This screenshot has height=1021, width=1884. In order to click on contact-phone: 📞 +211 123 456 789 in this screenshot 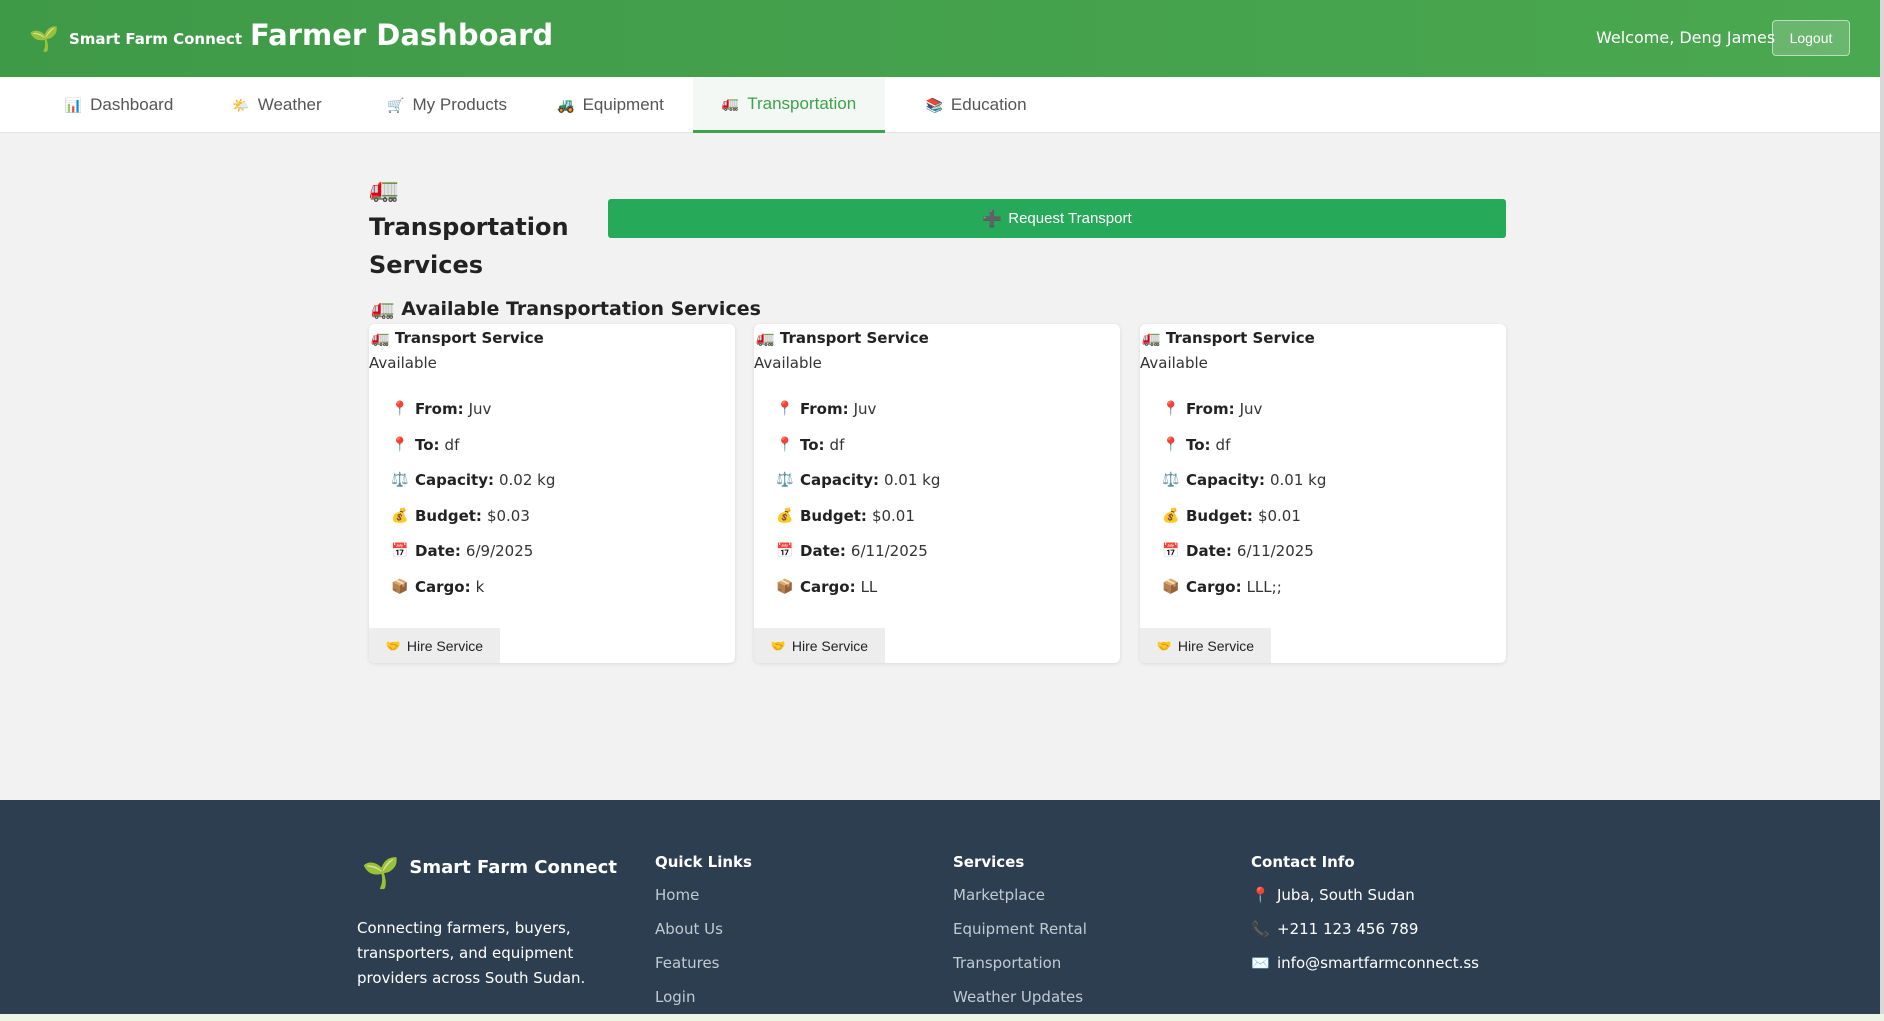, I will do `click(1365, 936)`.